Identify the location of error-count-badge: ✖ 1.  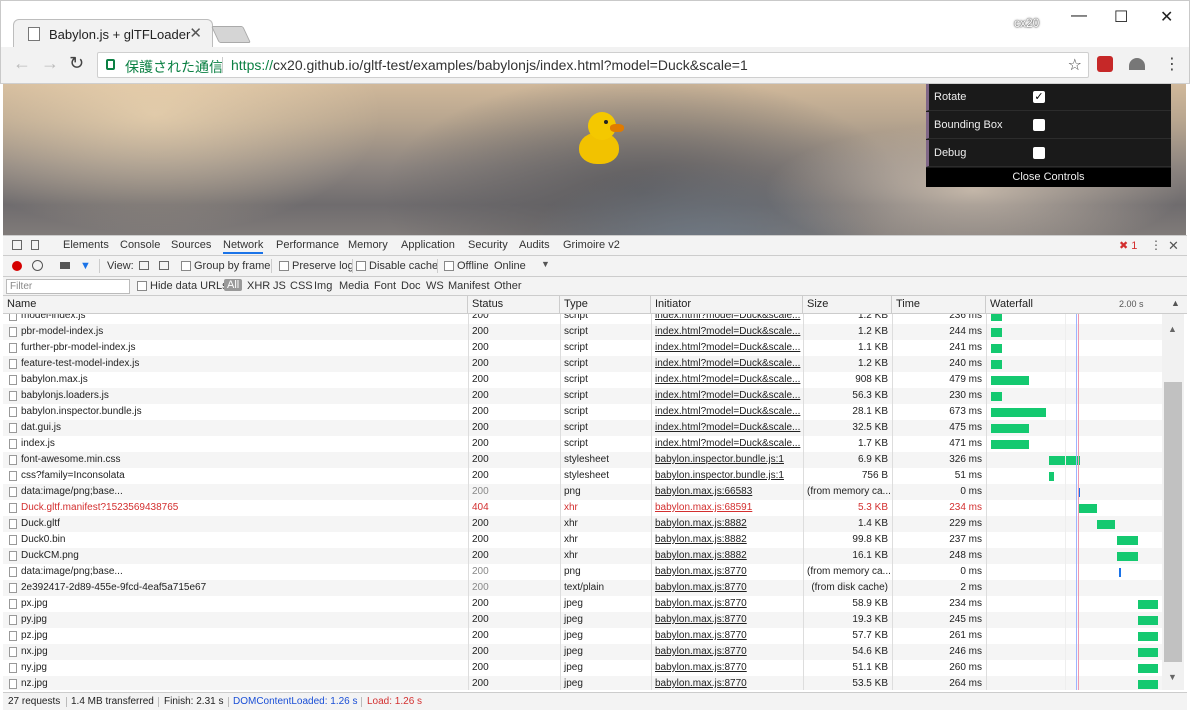
(1128, 245).